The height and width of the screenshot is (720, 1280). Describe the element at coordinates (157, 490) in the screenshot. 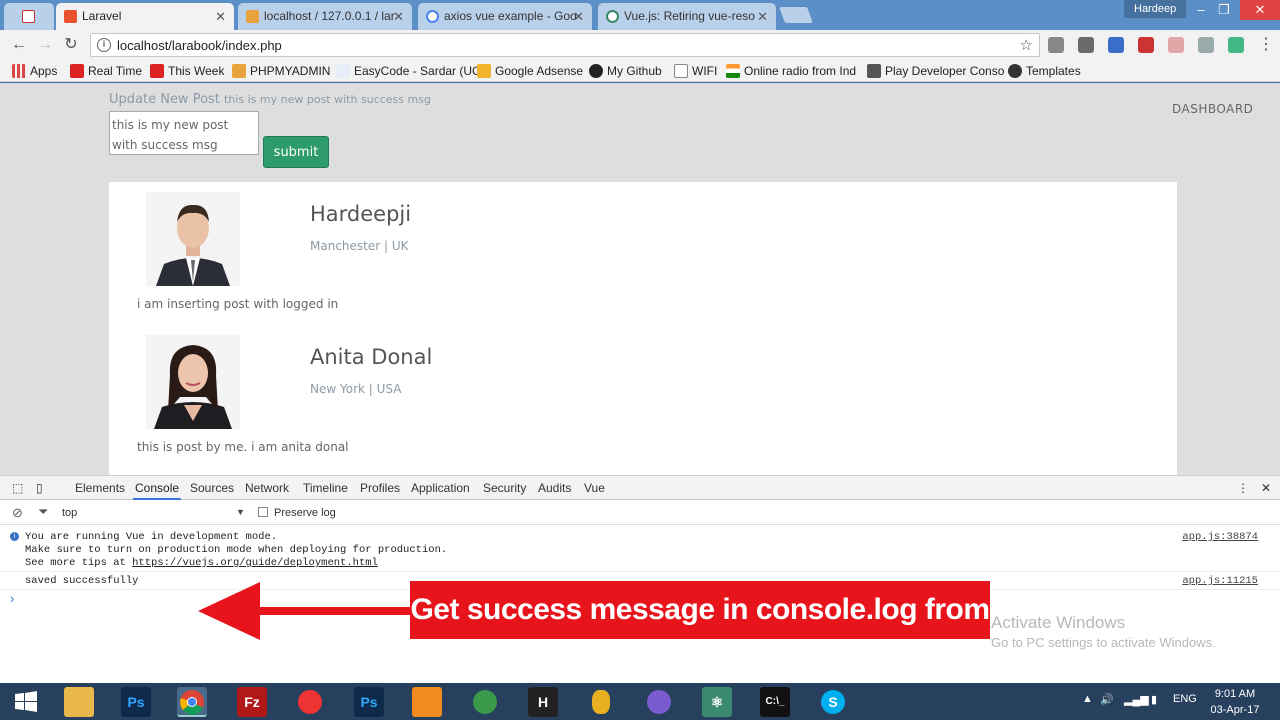

I see `tab-console: Console` at that location.